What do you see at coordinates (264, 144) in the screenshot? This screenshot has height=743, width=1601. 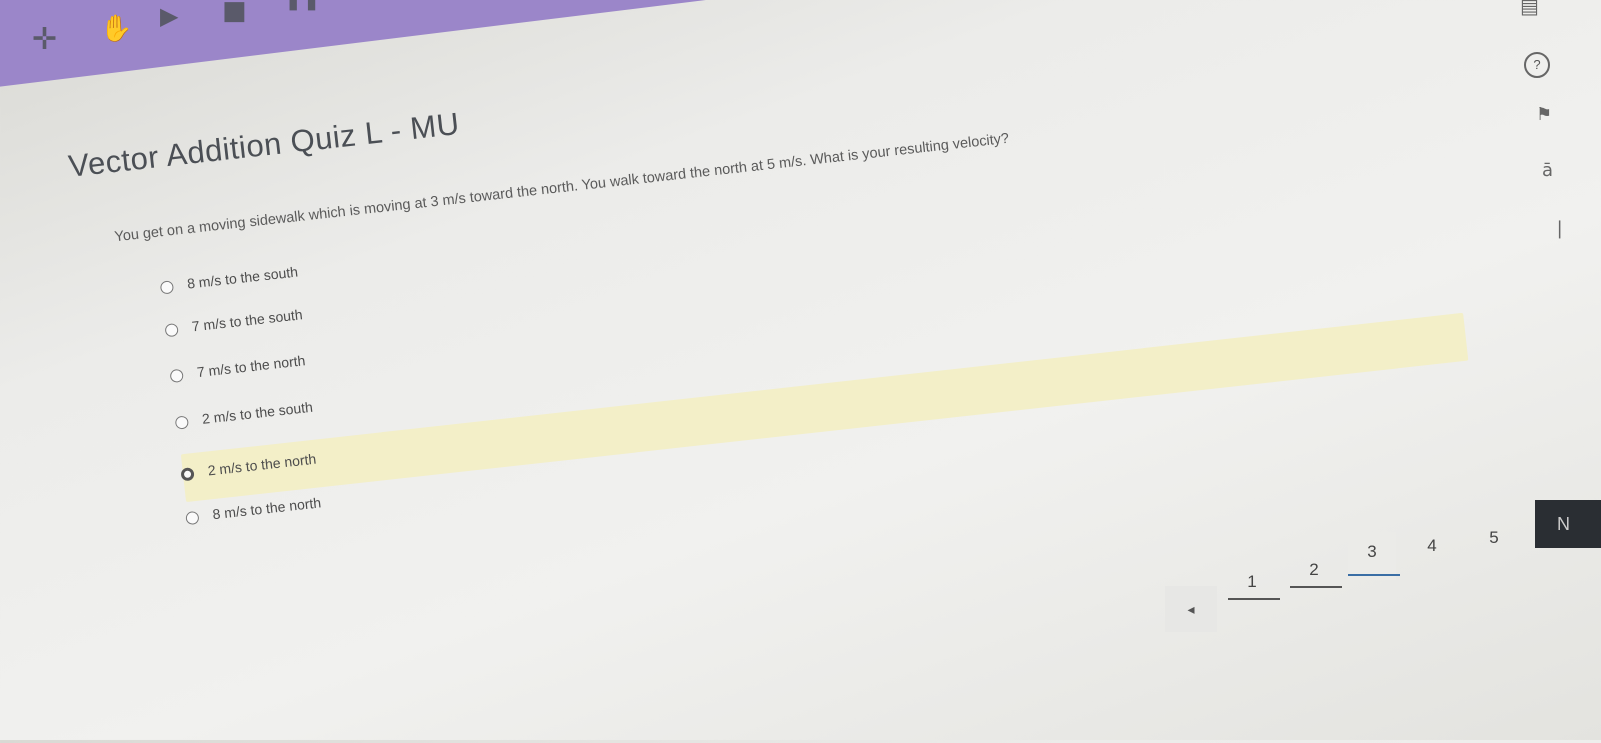 I see `page-title: Vector Addition Quiz L - MU` at bounding box center [264, 144].